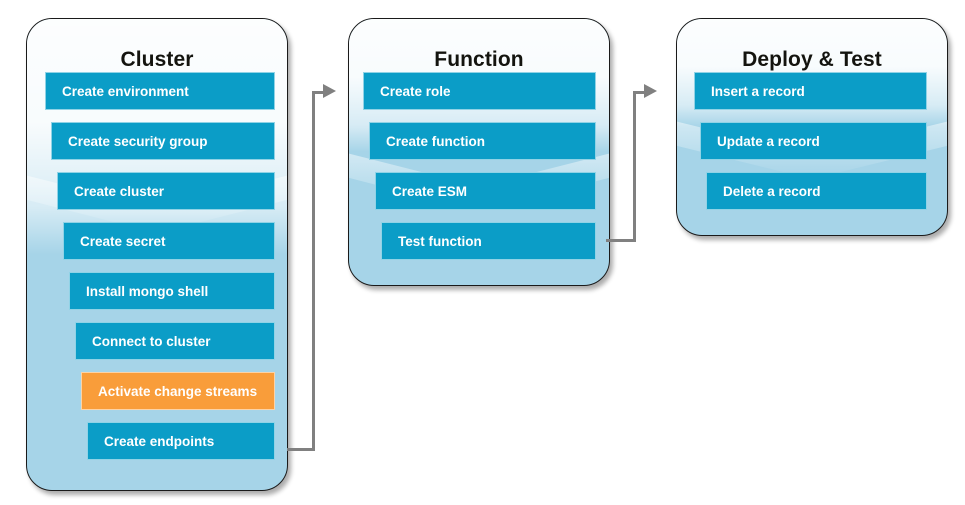 The width and height of the screenshot is (965, 505). What do you see at coordinates (172, 291) in the screenshot?
I see `step-box: Install mongo shell` at bounding box center [172, 291].